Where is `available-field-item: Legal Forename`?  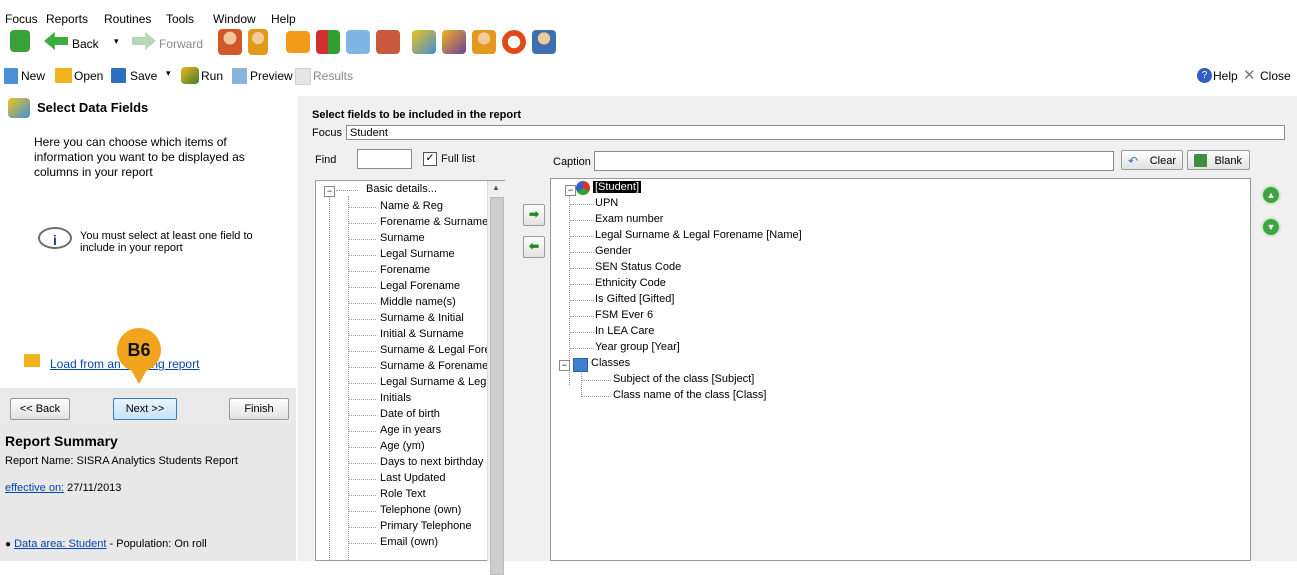
available-field-item: Legal Forename is located at coordinates (420, 286).